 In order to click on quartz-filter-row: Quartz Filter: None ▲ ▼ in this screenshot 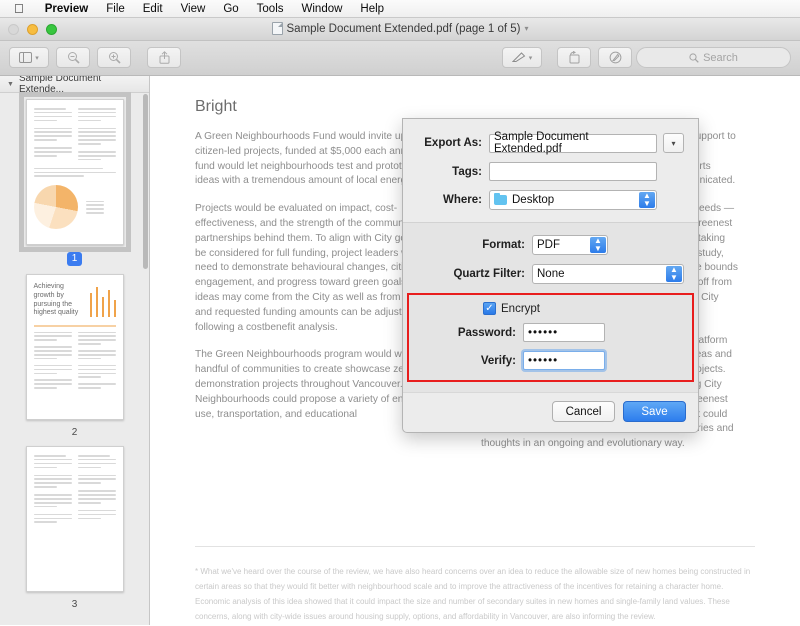, I will do `click(550, 274)`.